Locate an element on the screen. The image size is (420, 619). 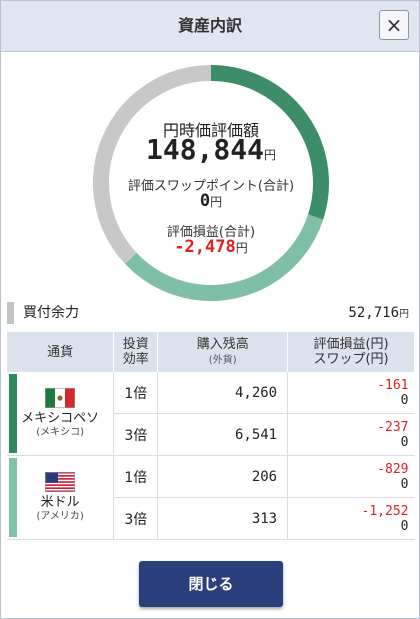
header-position: 購入残高 (外貨) is located at coordinates (223, 352).